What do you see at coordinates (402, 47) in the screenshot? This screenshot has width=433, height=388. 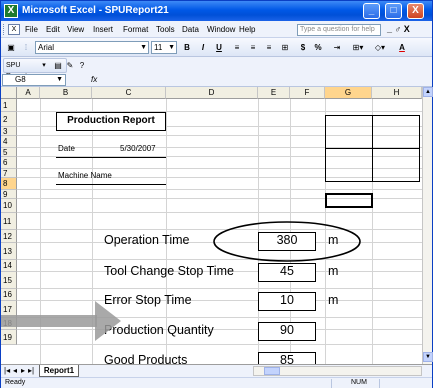 I see `font-color-button: A` at bounding box center [402, 47].